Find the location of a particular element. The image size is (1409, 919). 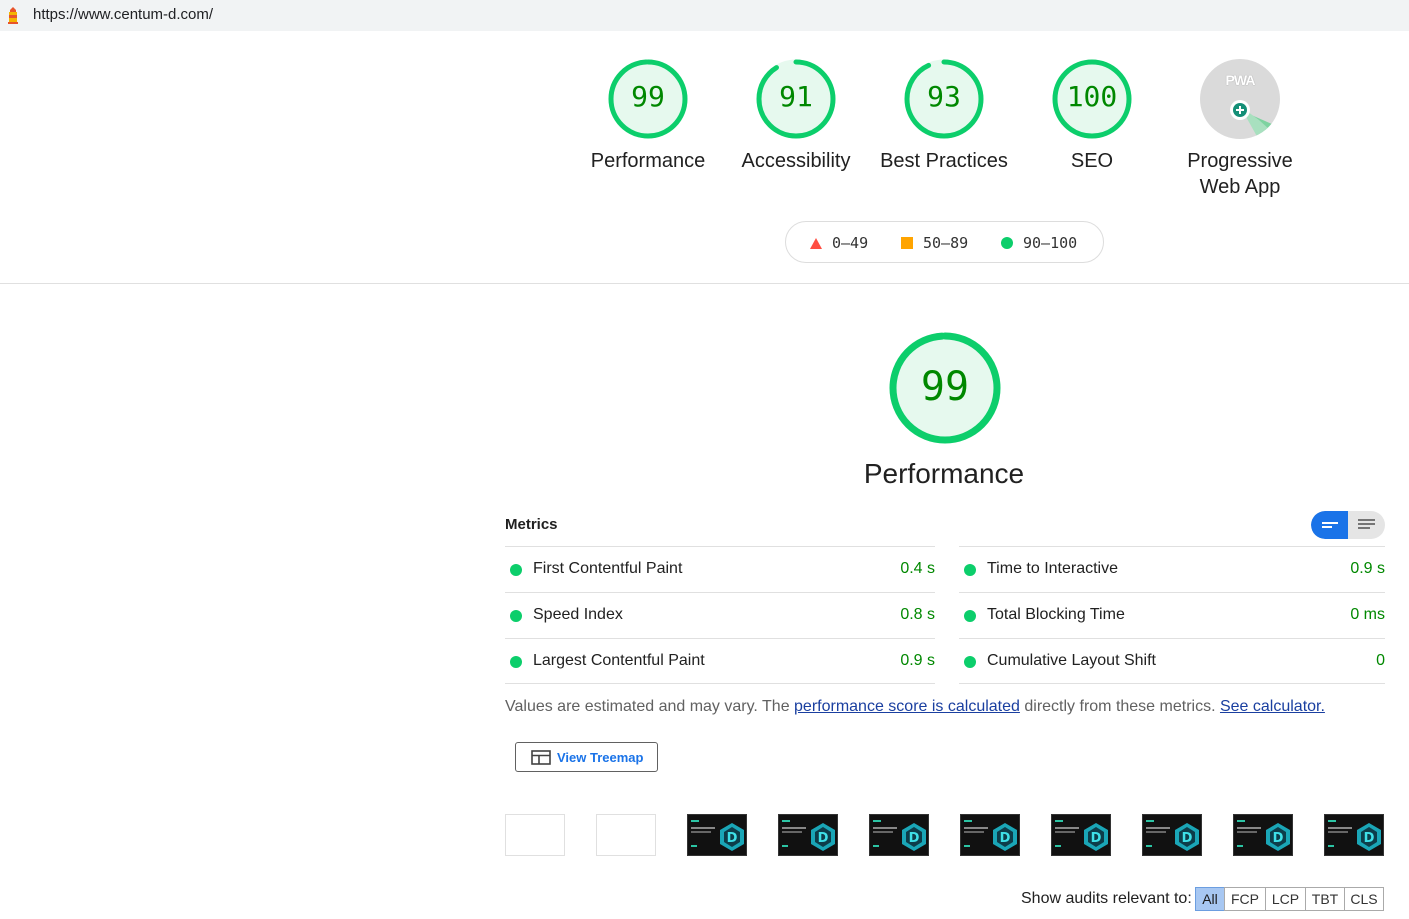

square-icon is located at coordinates (907, 243).